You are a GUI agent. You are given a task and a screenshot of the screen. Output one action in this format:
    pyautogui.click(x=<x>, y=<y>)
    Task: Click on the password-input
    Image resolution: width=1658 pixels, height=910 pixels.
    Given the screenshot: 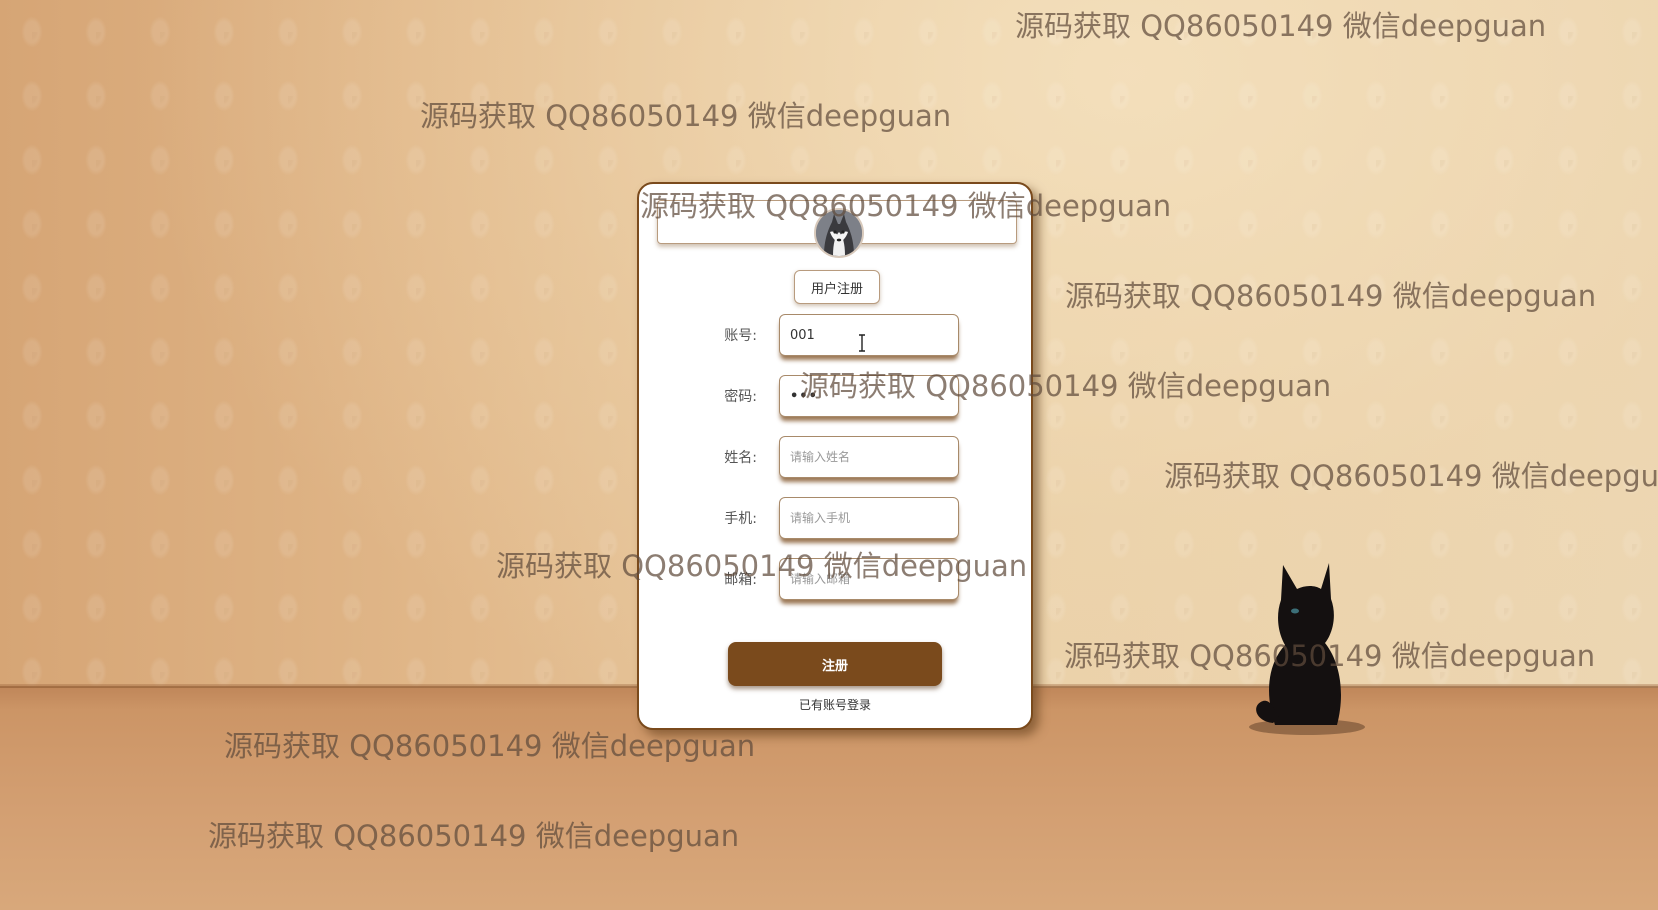 What is the action you would take?
    pyautogui.click(x=869, y=396)
    